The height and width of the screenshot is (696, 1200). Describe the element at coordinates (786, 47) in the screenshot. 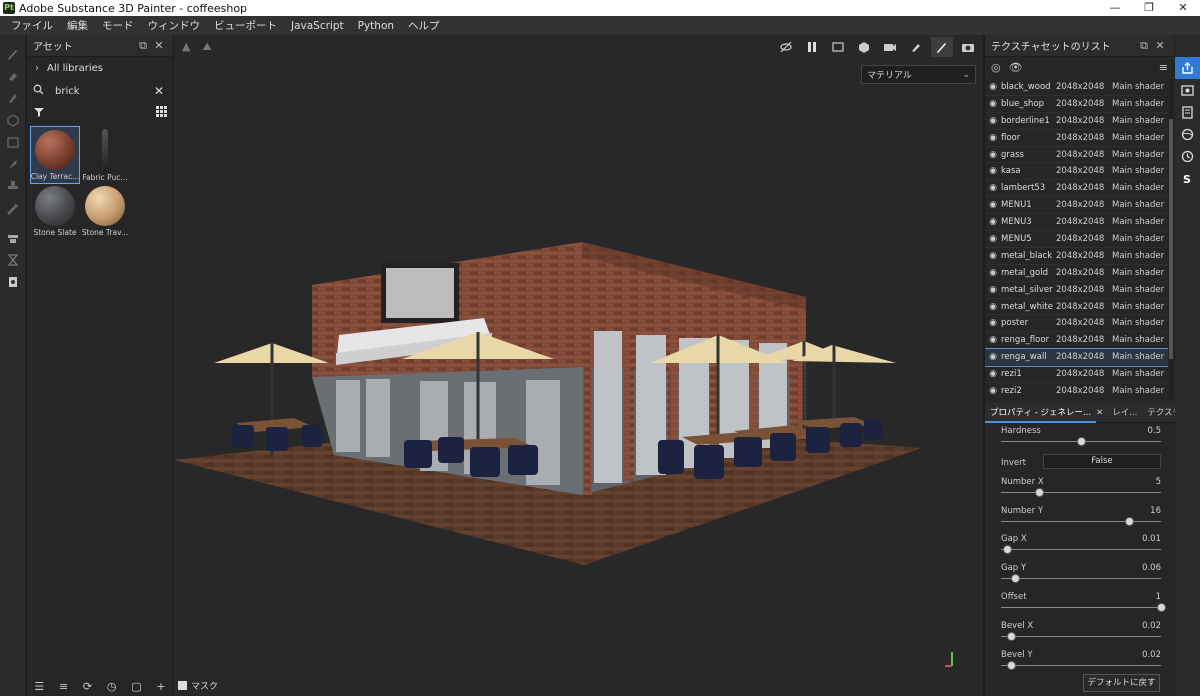

I see `hide-icon` at that location.